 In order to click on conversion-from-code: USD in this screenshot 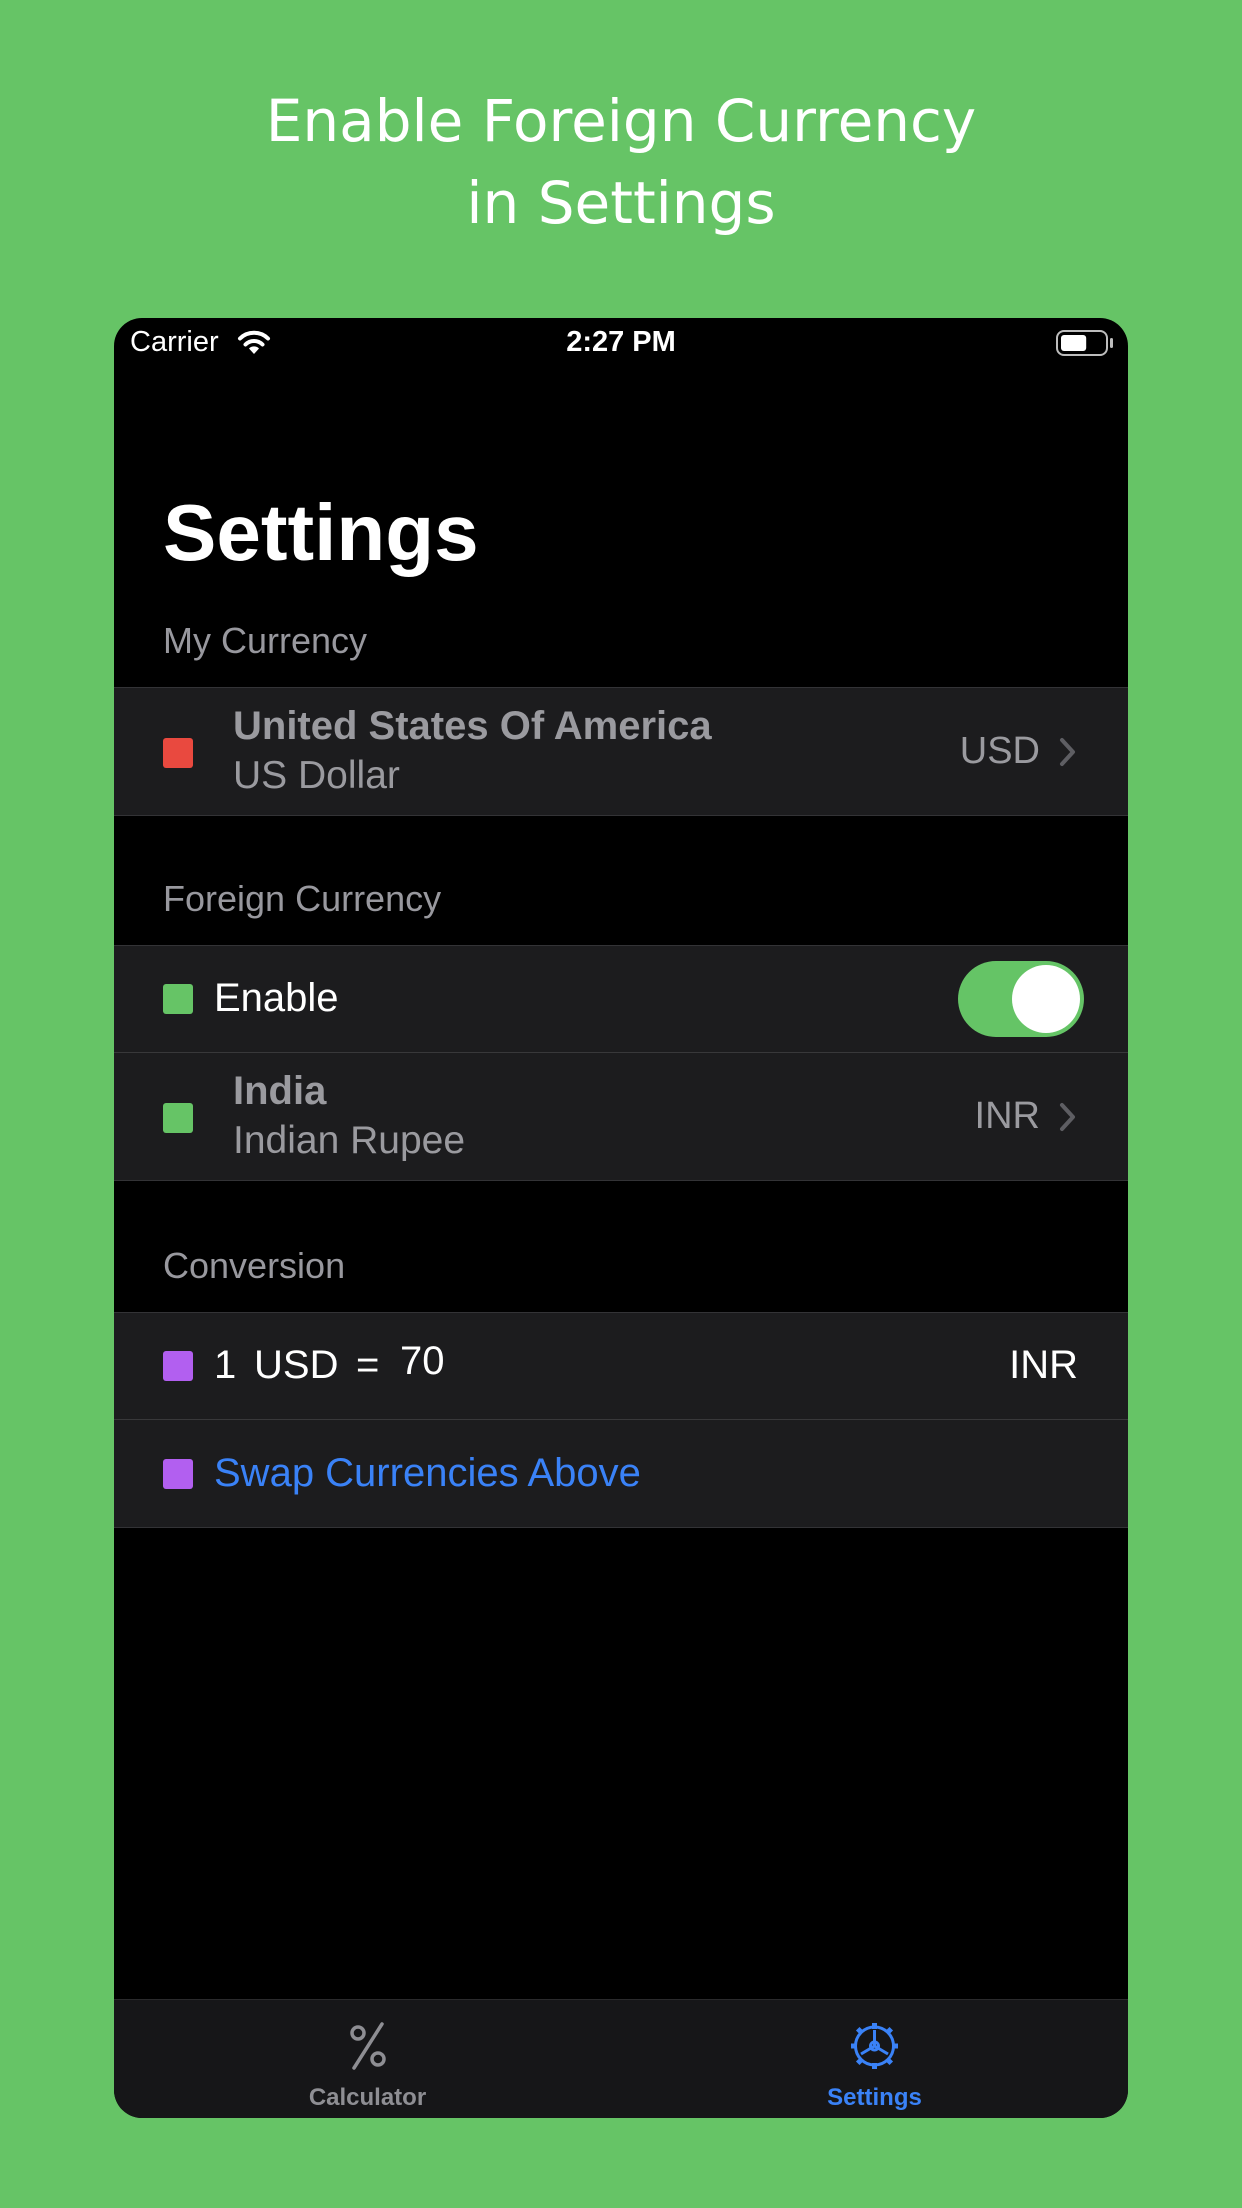, I will do `click(296, 1365)`.